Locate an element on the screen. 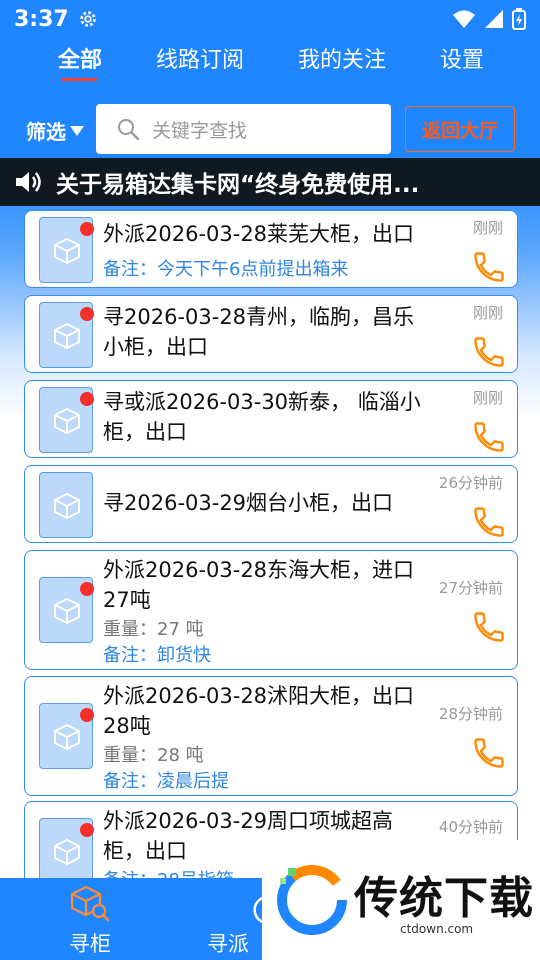  tab-all: 全部 is located at coordinates (80, 58).